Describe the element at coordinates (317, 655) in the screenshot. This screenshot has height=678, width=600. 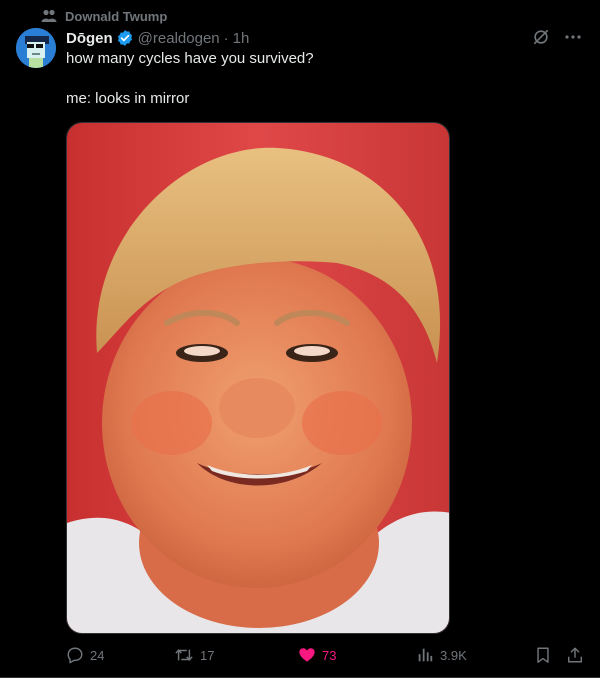
I see `like-button: 73` at that location.